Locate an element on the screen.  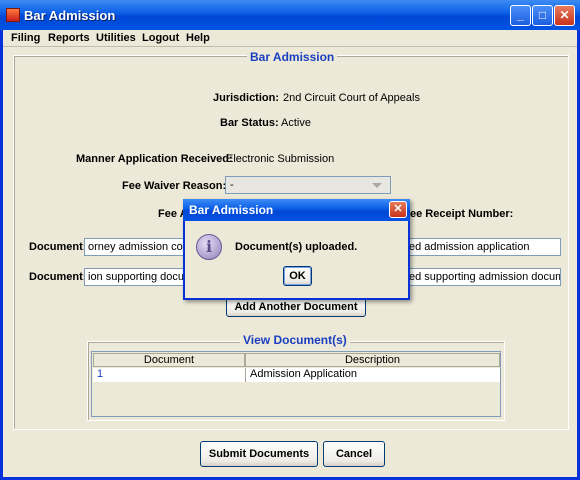
manner-value: Electronic Submission is located at coordinates (280, 159).